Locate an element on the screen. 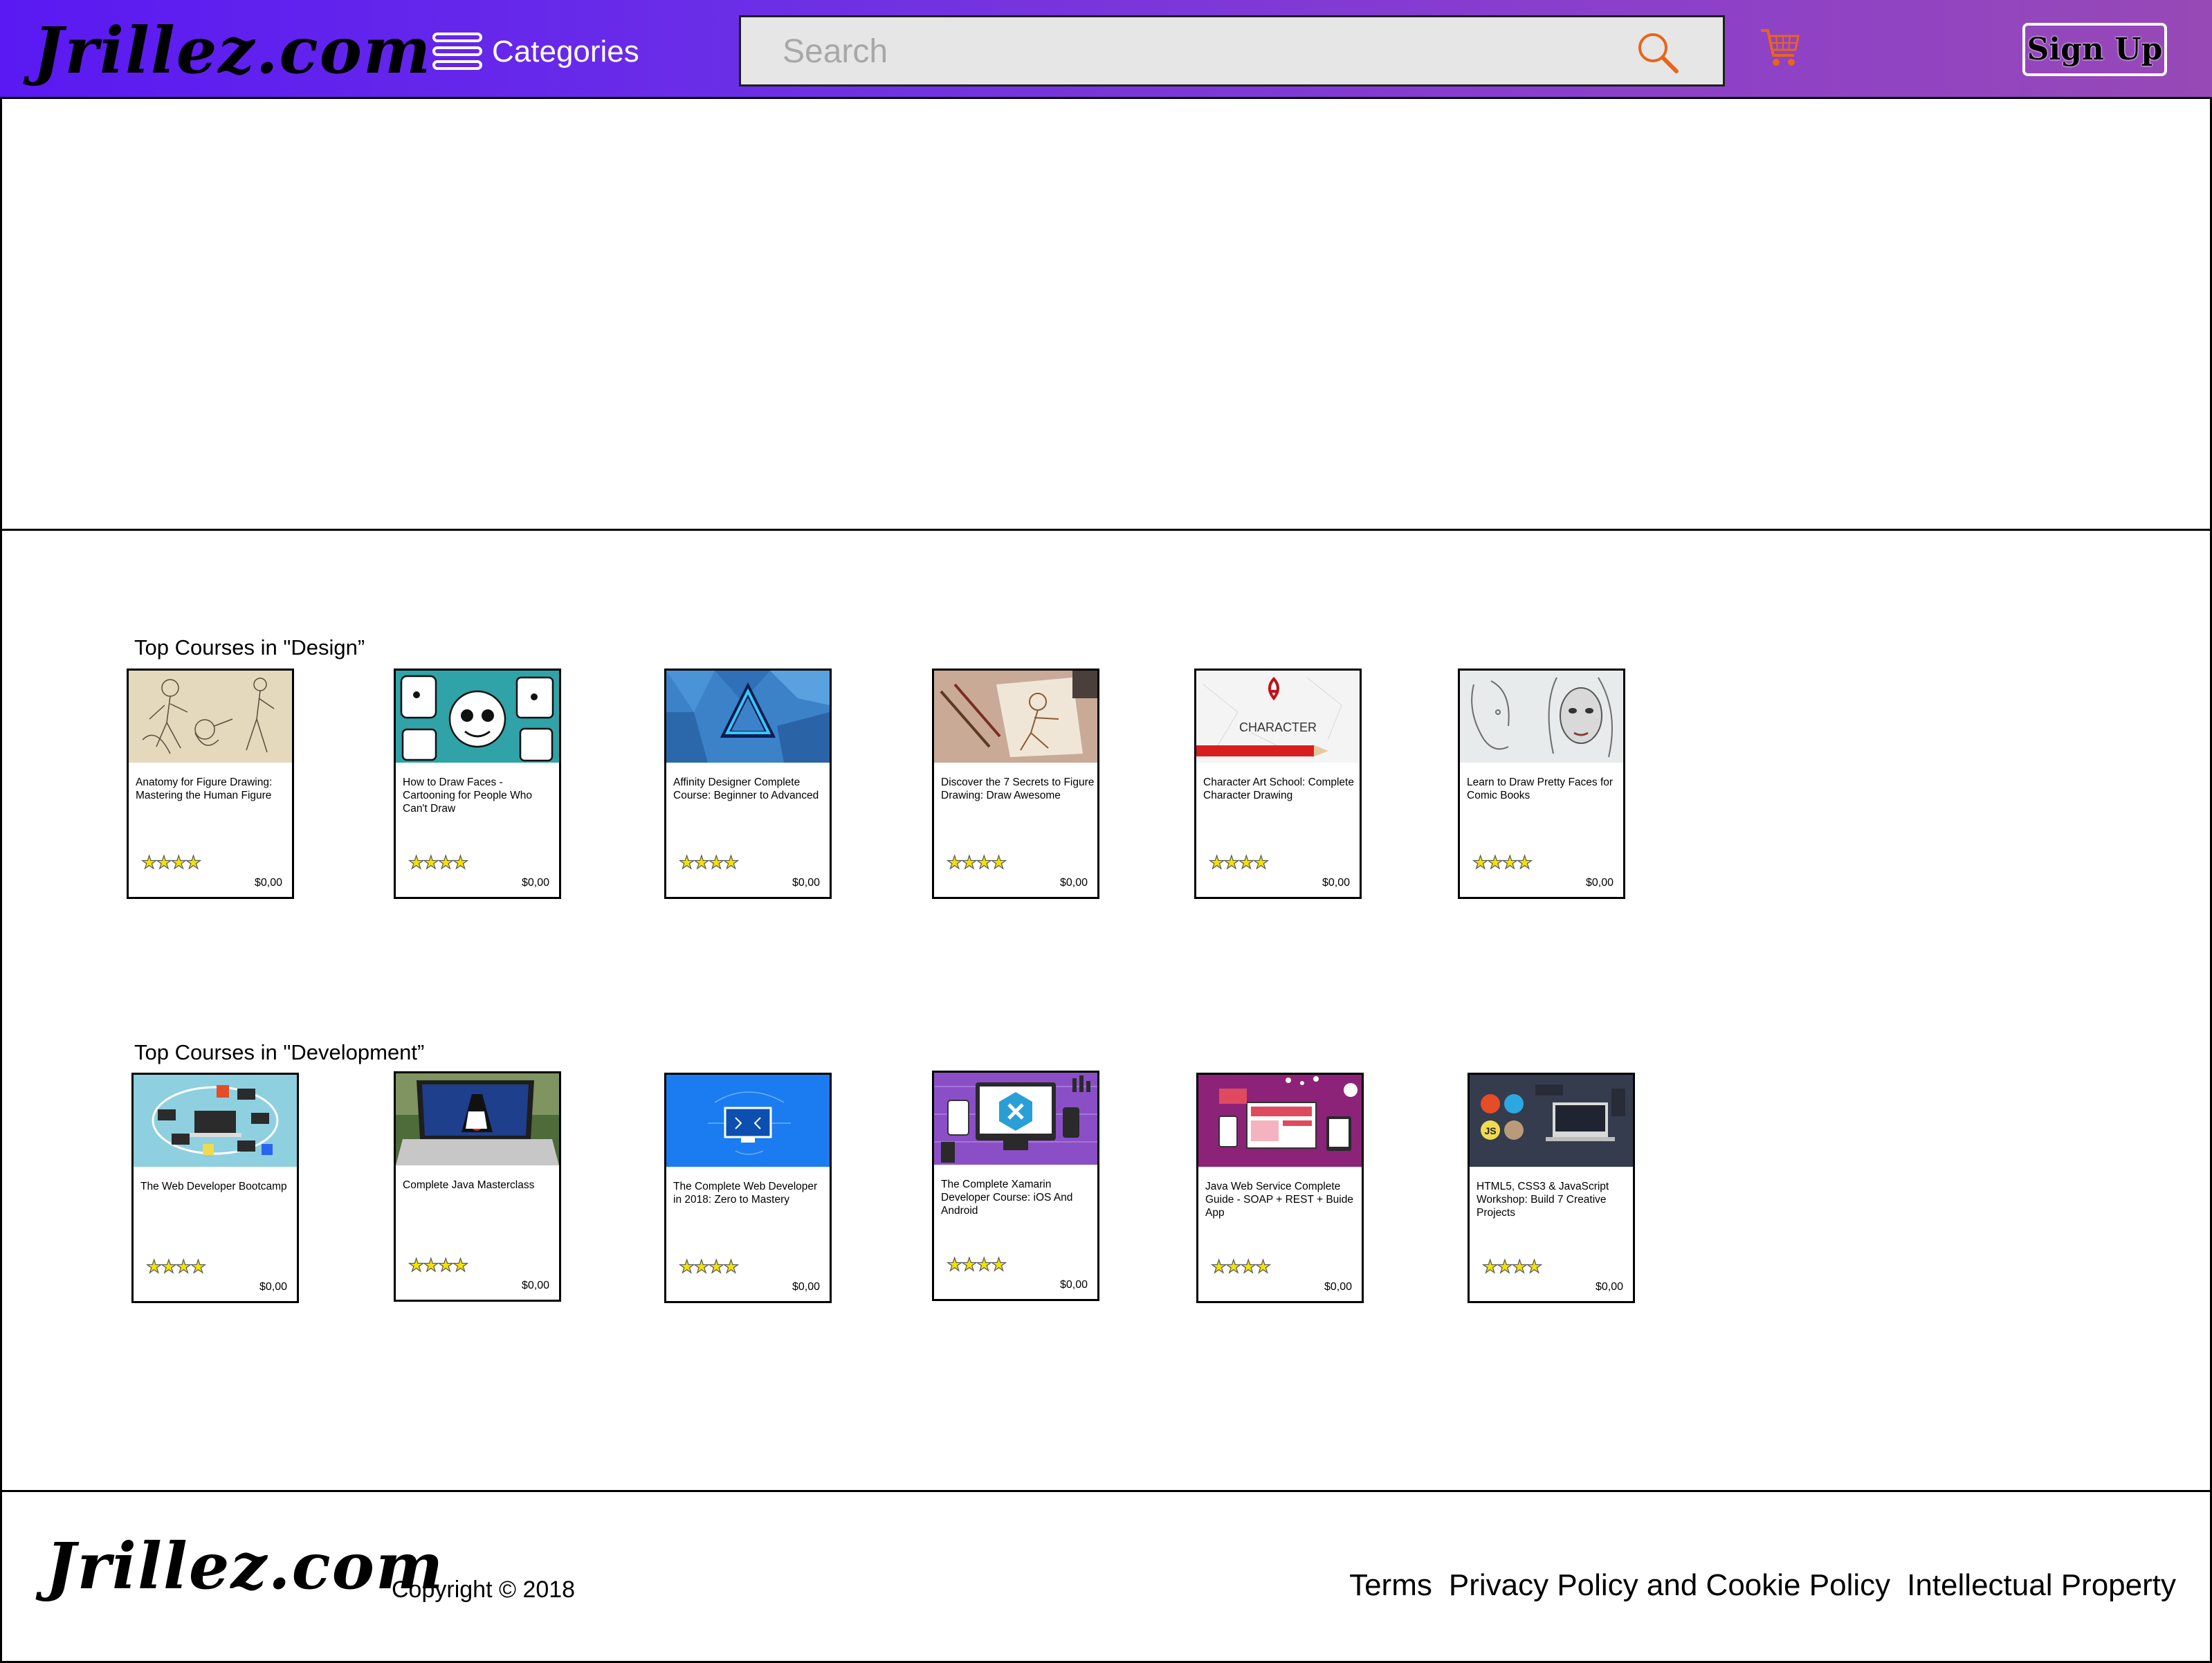 This screenshot has width=2212, height=1663. site-logo: Jrillez.com is located at coordinates (232, 50).